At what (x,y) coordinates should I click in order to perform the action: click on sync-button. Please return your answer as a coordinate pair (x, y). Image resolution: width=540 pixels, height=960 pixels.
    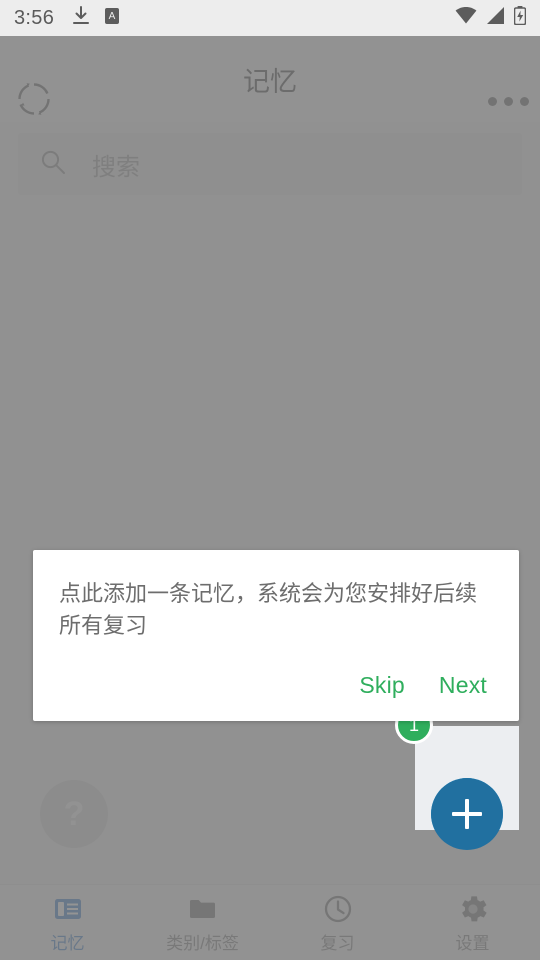
    Looking at the image, I should click on (34, 101).